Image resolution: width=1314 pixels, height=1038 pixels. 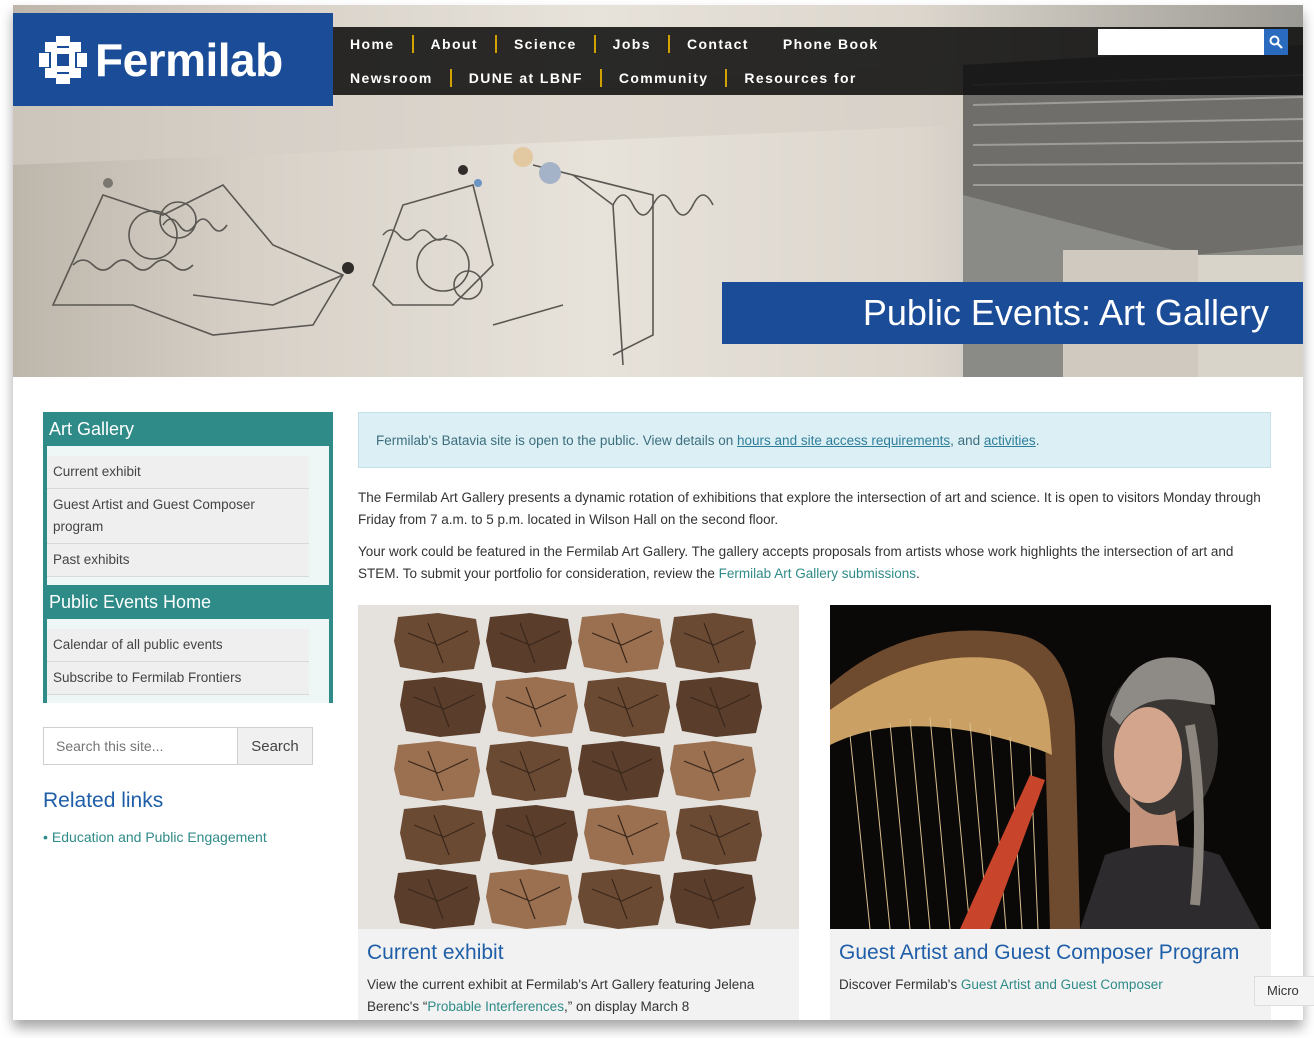 What do you see at coordinates (917, 573) in the screenshot?
I see `intro-p2-end: .` at bounding box center [917, 573].